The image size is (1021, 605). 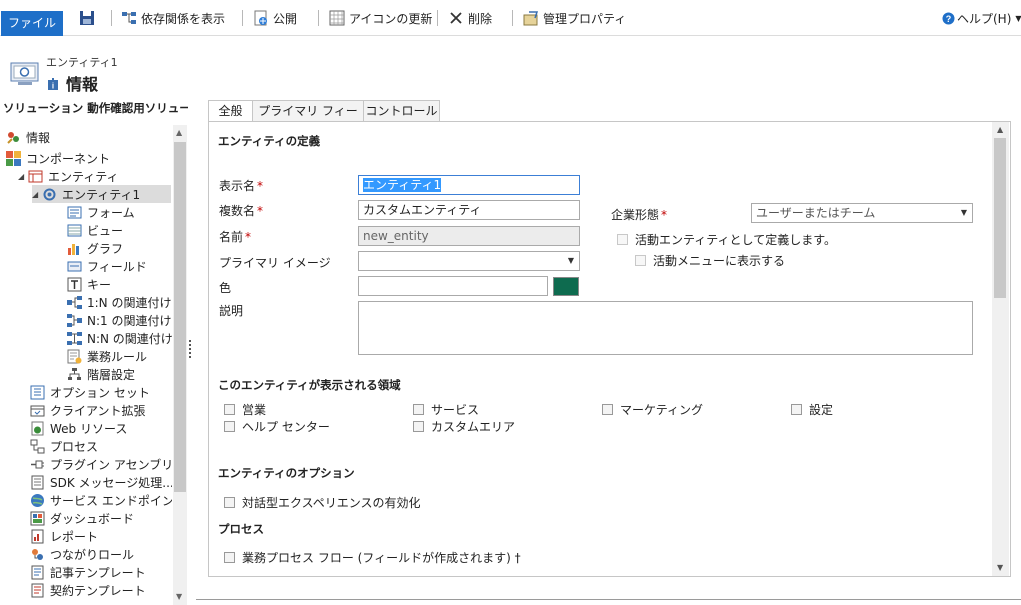 I want to click on entity-icon, so click(x=35, y=176).